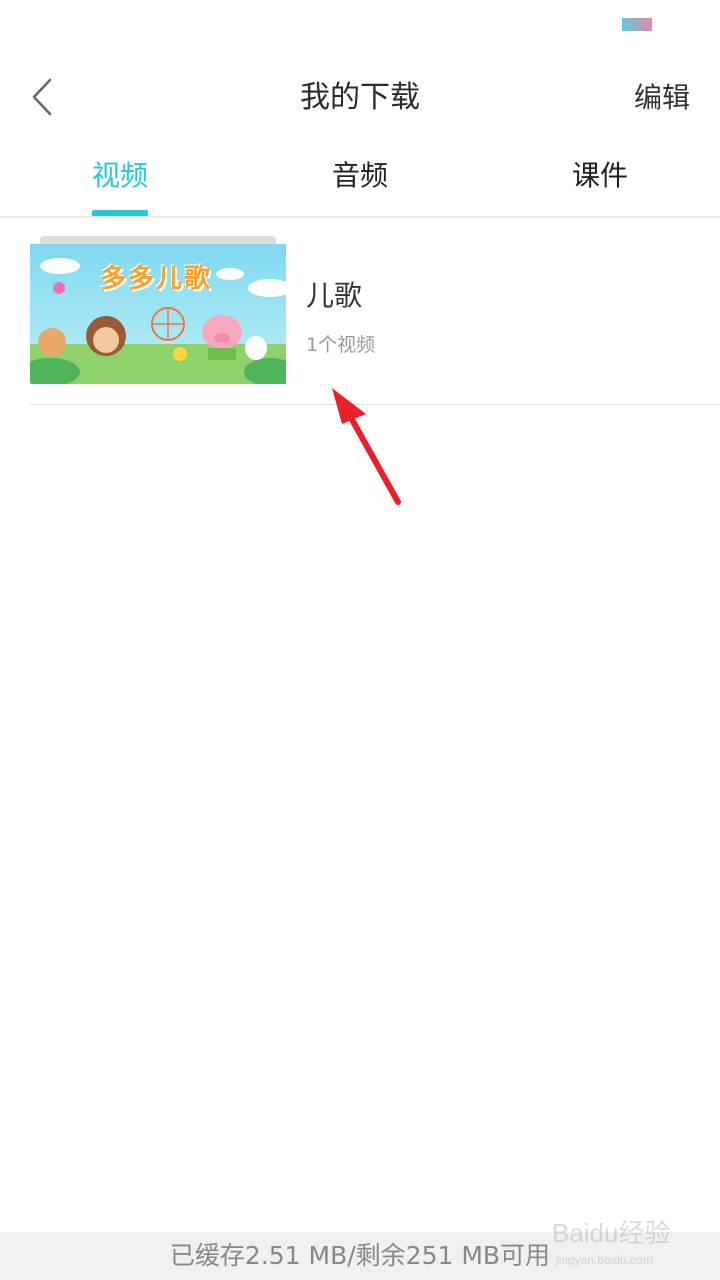 The height and width of the screenshot is (1280, 720). I want to click on tab-video: 视频, so click(120, 178).